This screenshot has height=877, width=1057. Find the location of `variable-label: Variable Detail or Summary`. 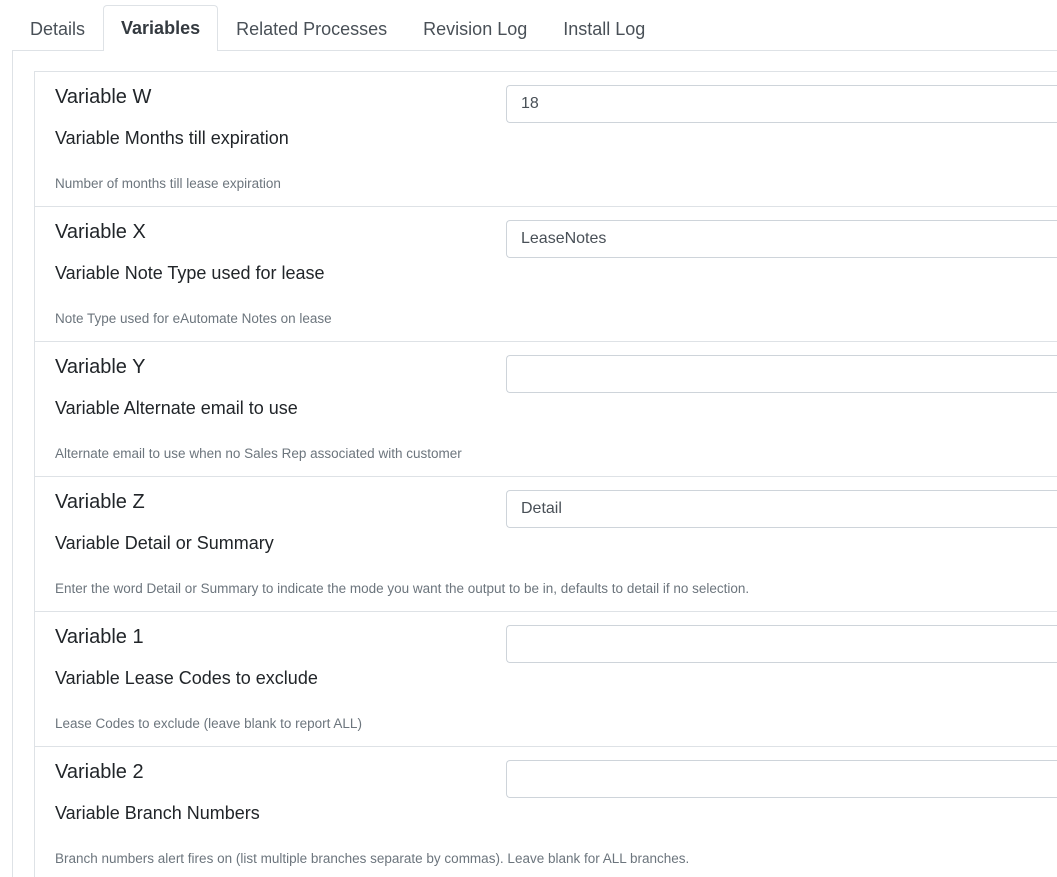

variable-label: Variable Detail or Summary is located at coordinates (164, 543).